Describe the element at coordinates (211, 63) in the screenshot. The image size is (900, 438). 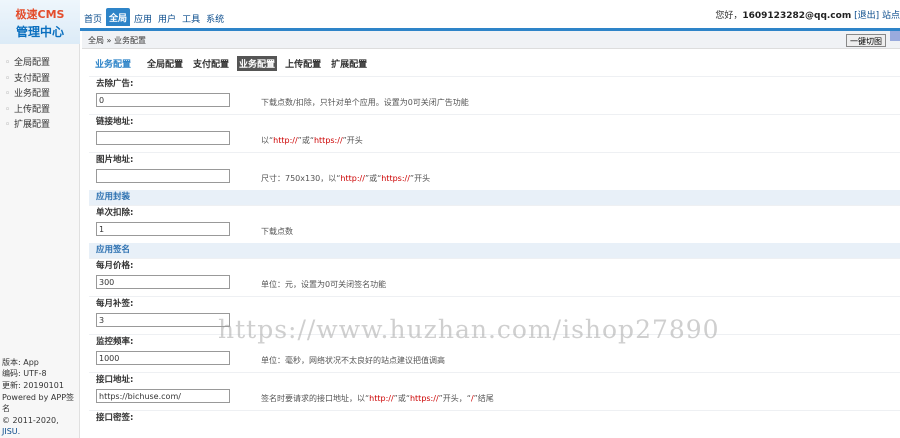
I see `tab-payment-config: 支付配置` at that location.